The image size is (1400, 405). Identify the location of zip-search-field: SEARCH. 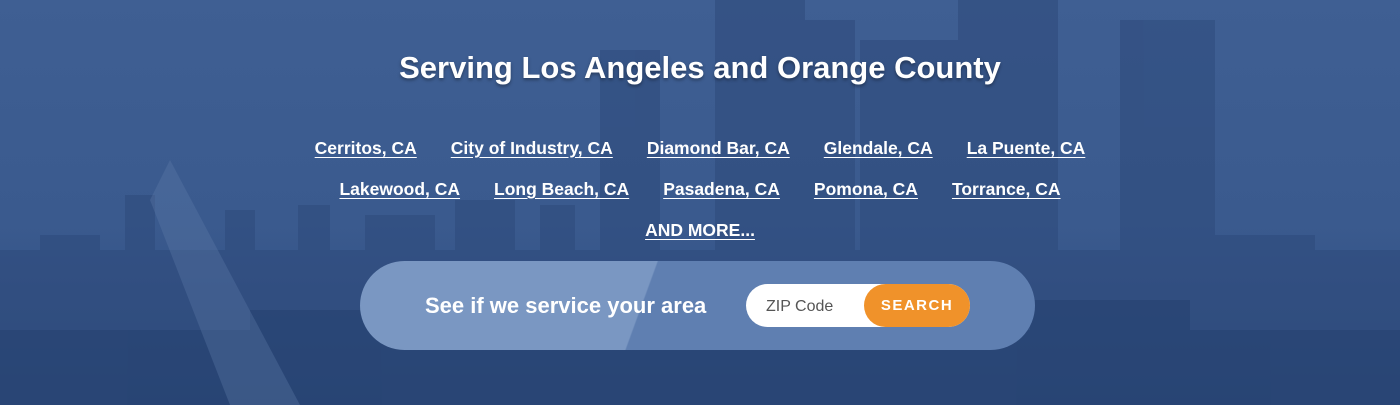
(858, 306).